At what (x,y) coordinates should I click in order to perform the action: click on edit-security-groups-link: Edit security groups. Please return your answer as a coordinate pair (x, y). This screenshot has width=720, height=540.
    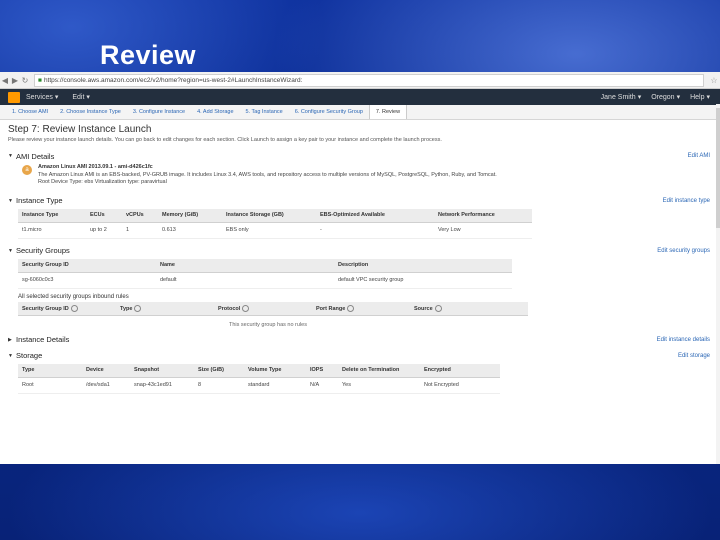
    Looking at the image, I should click on (683, 251).